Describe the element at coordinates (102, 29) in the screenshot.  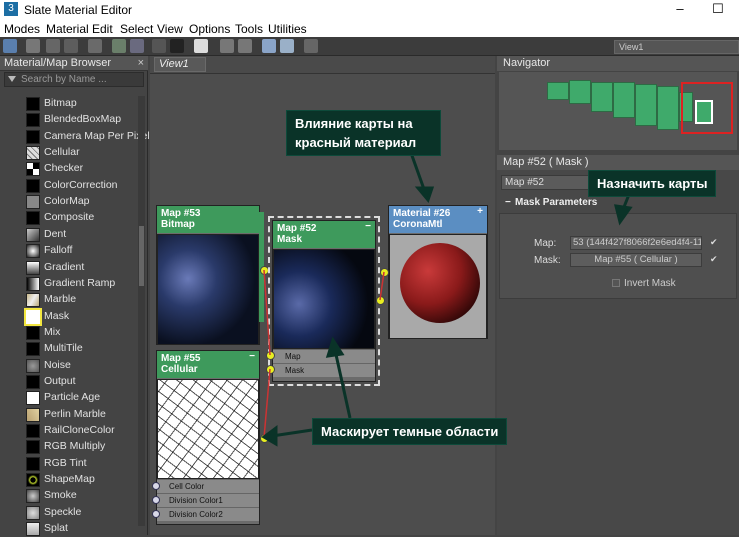
I see `menu-edit: Edit` at that location.